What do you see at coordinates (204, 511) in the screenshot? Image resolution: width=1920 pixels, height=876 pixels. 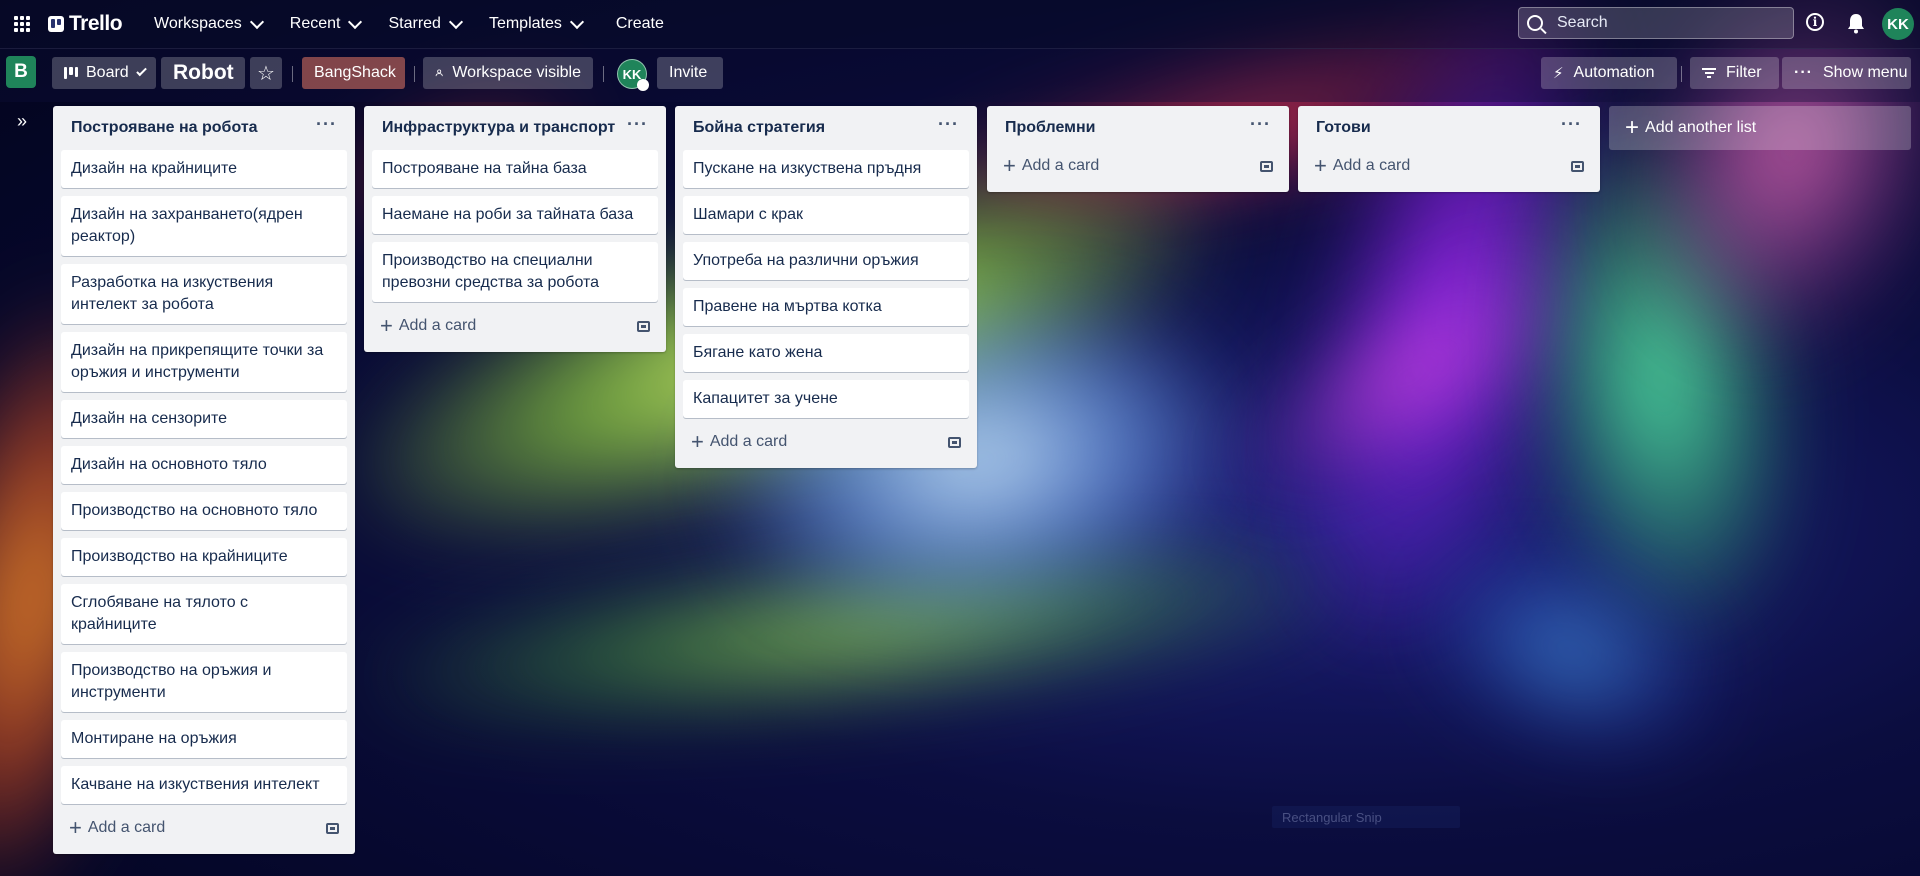 I see `list-card: Производство на основното тяло` at bounding box center [204, 511].